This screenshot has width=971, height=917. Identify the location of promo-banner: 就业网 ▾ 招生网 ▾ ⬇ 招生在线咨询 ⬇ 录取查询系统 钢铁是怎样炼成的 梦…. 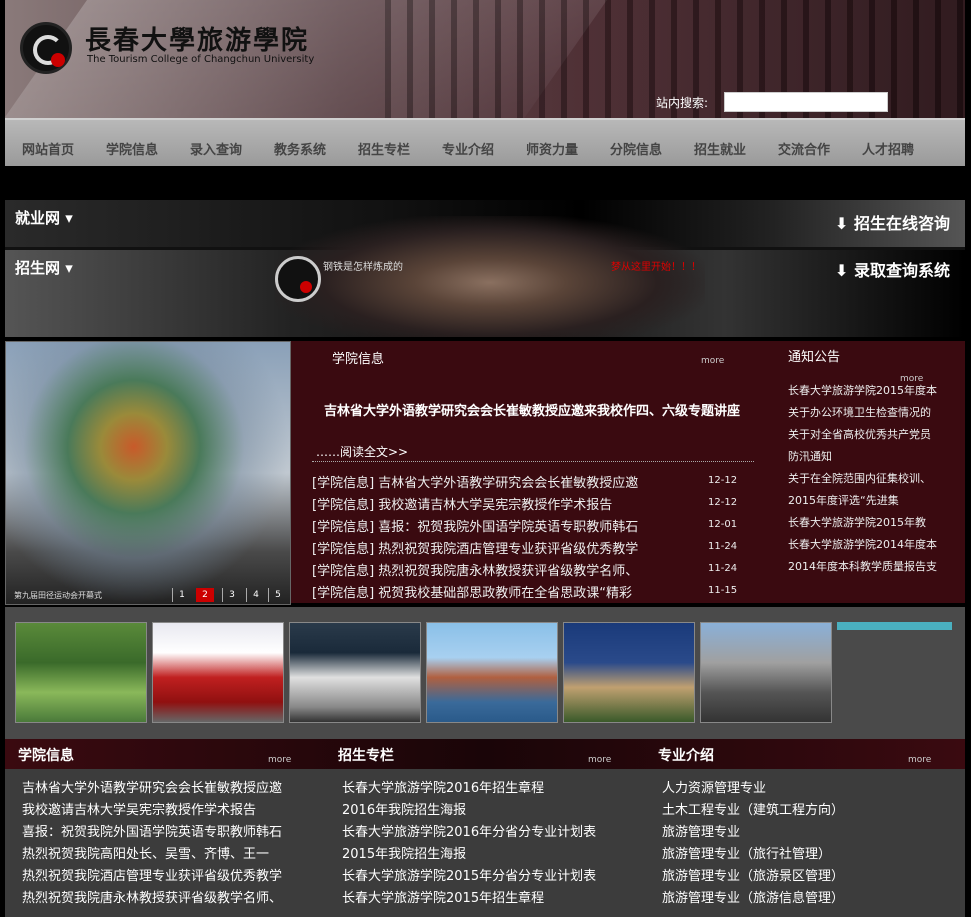
(485, 268).